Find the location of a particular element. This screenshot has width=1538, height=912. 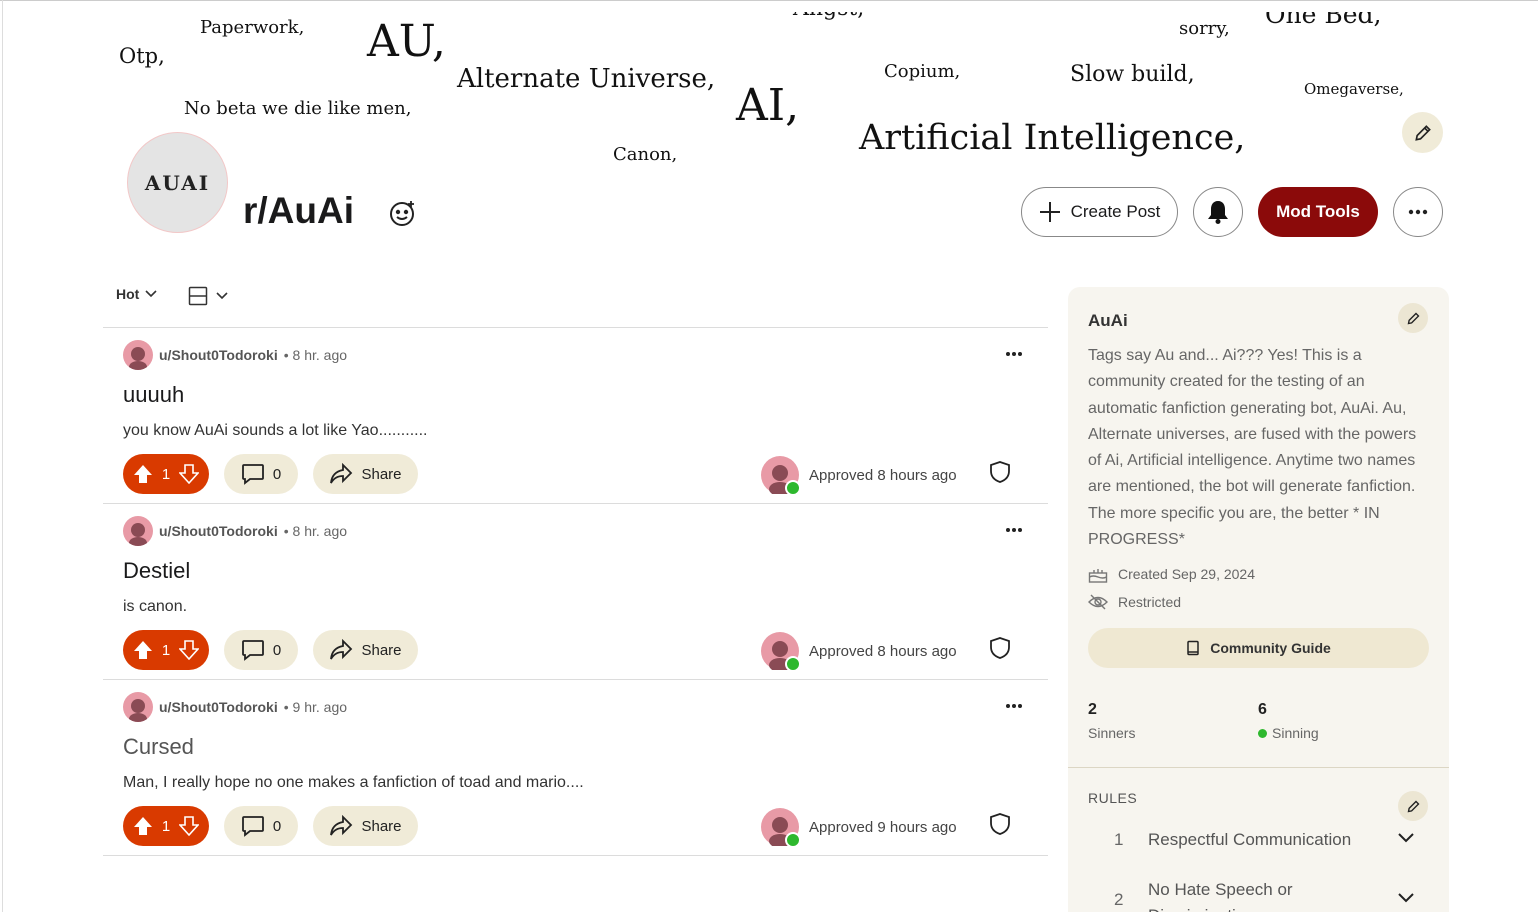

community-guide-button: Community Guide is located at coordinates (1258, 648).